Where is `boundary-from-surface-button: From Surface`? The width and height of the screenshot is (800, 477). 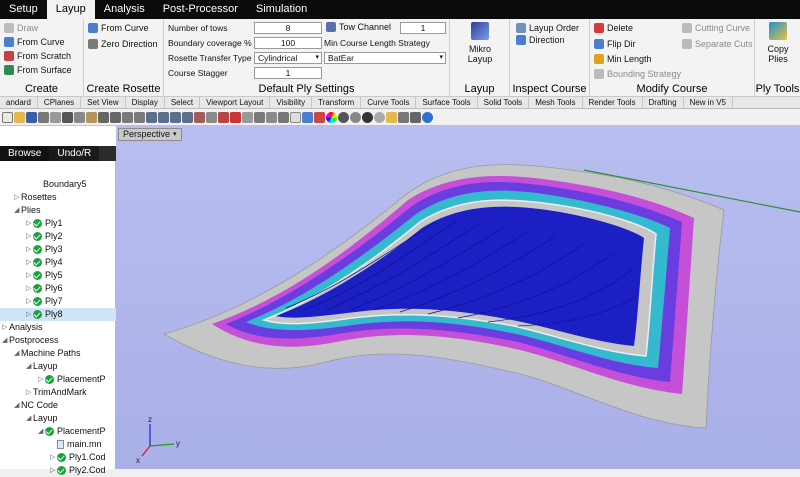
boundary-from-surface-button: From Surface is located at coordinates (38, 70).